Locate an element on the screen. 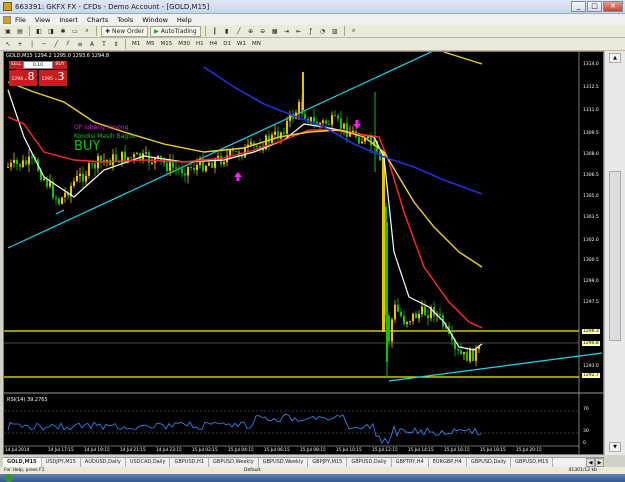 This screenshot has height=482, width=625. profiles-icon: ▤ is located at coordinates (20, 31).